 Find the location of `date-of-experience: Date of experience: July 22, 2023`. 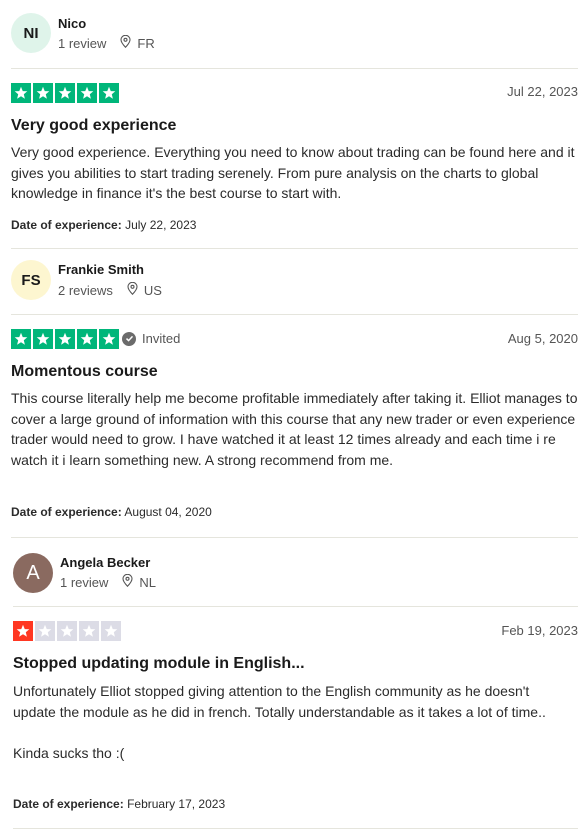

date-of-experience: Date of experience: July 22, 2023 is located at coordinates (103, 225).